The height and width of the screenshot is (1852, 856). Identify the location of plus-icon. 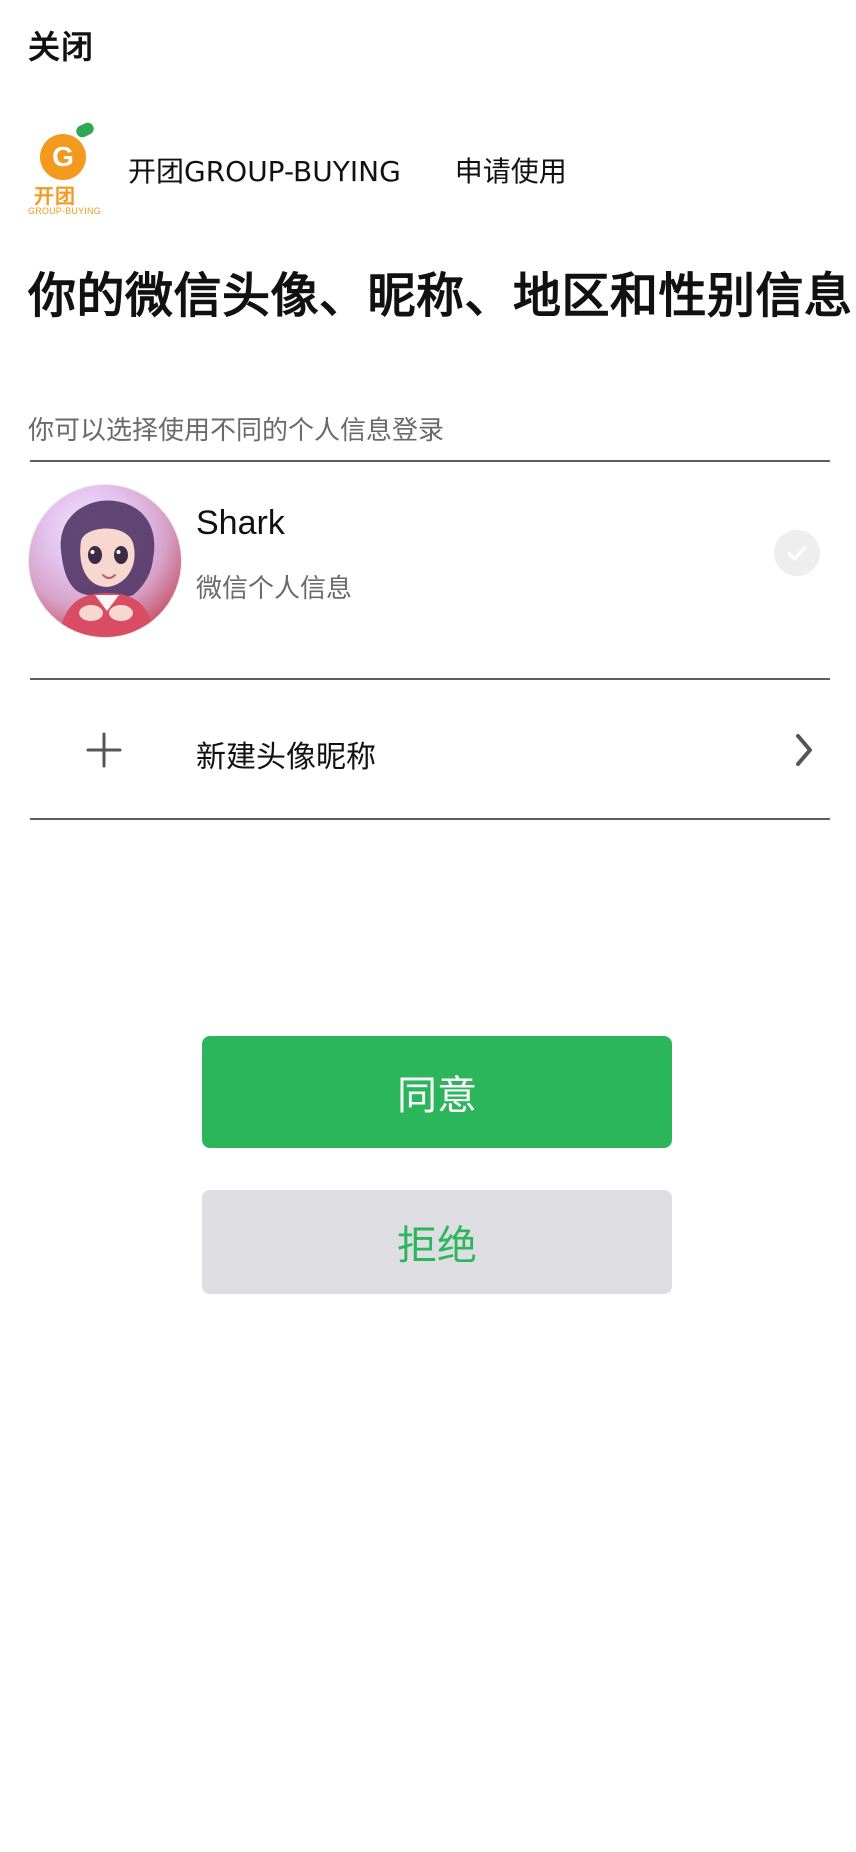
(104, 750).